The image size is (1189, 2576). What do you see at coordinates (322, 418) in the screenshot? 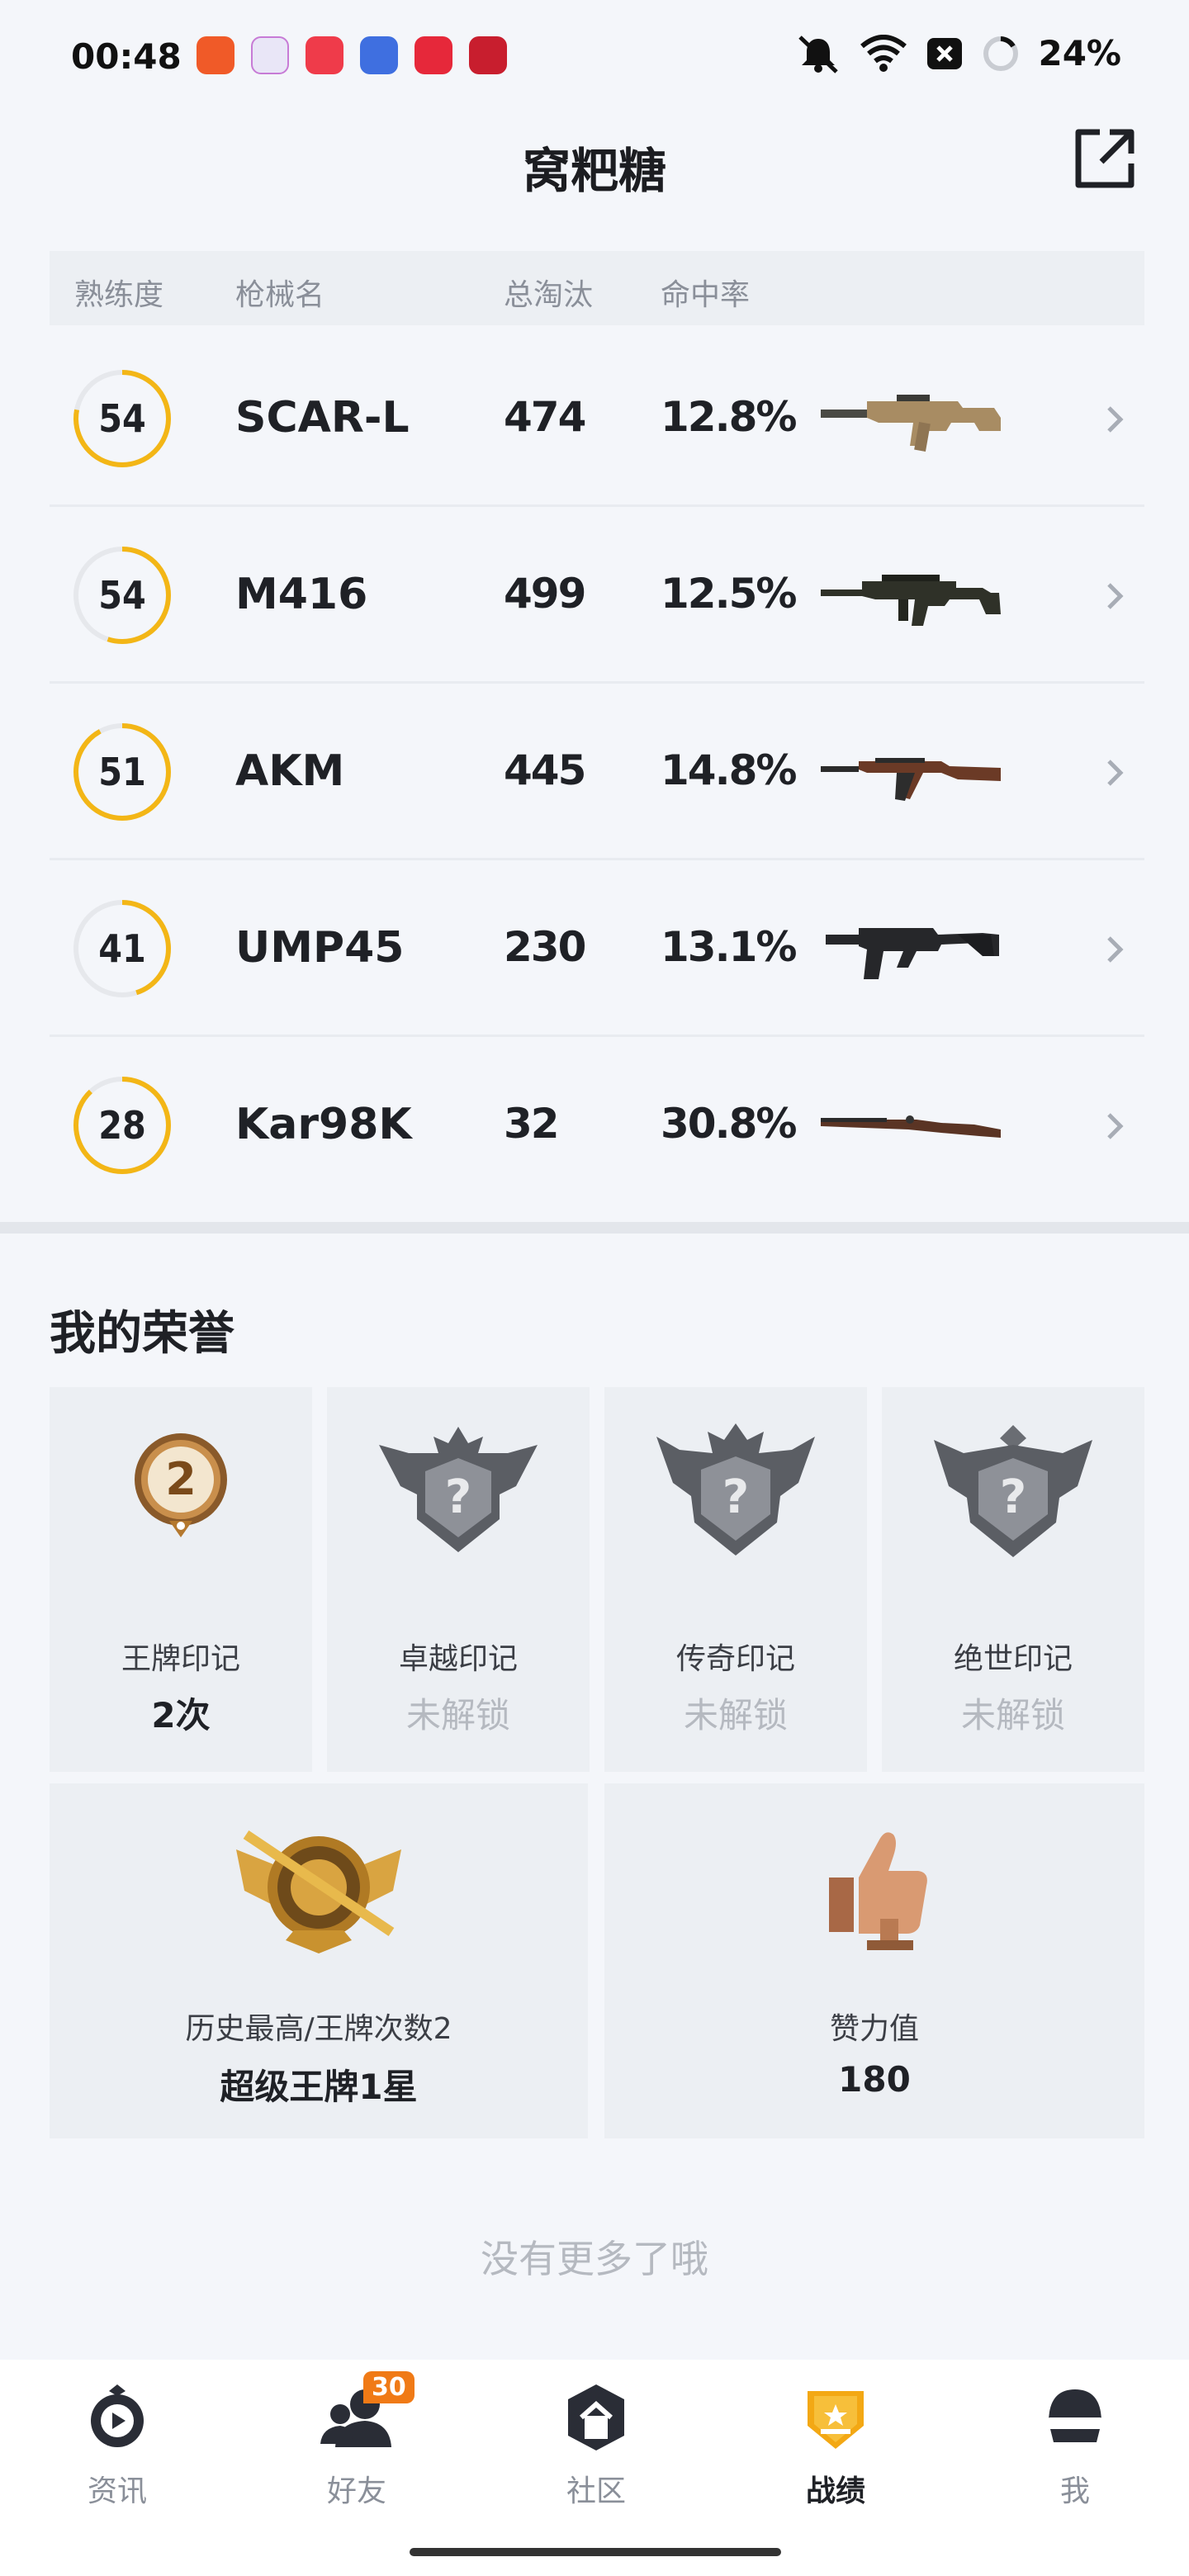
I see `gun-name: SCAR-L` at bounding box center [322, 418].